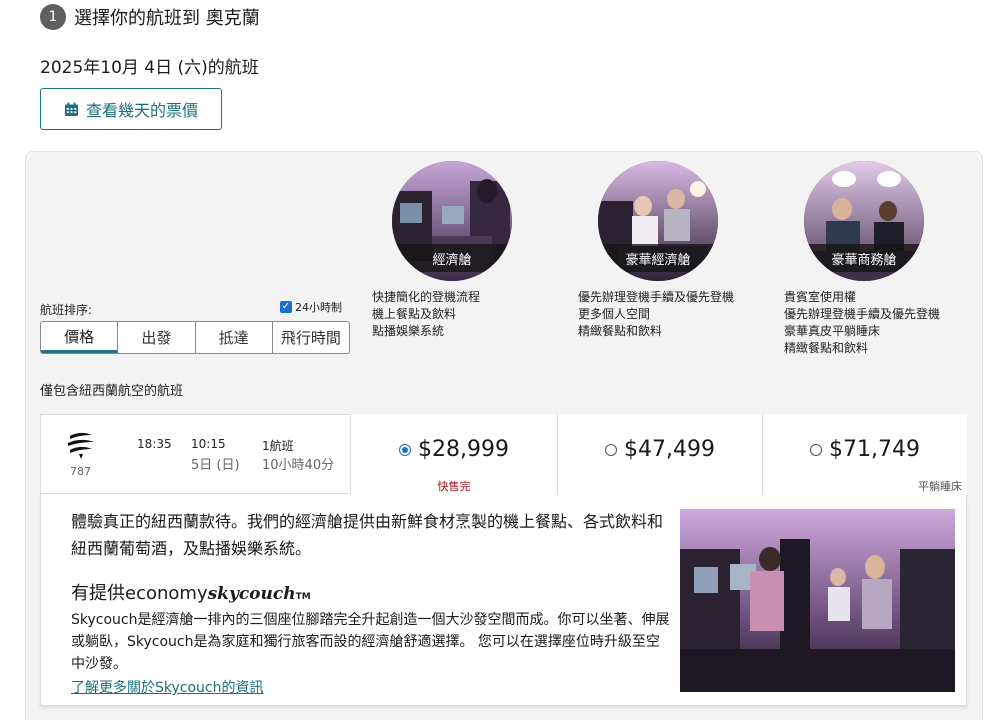 The height and width of the screenshot is (720, 1000). What do you see at coordinates (414, 314) in the screenshot?
I see `feature-item: 機上餐點及飲料` at bounding box center [414, 314].